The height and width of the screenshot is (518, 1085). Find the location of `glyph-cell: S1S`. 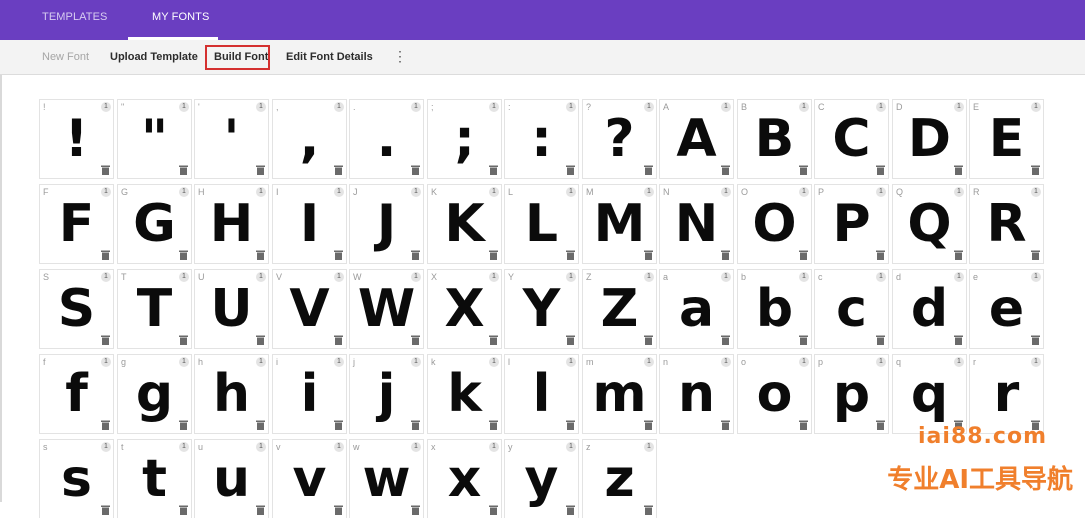

glyph-cell: S1S is located at coordinates (76, 309).